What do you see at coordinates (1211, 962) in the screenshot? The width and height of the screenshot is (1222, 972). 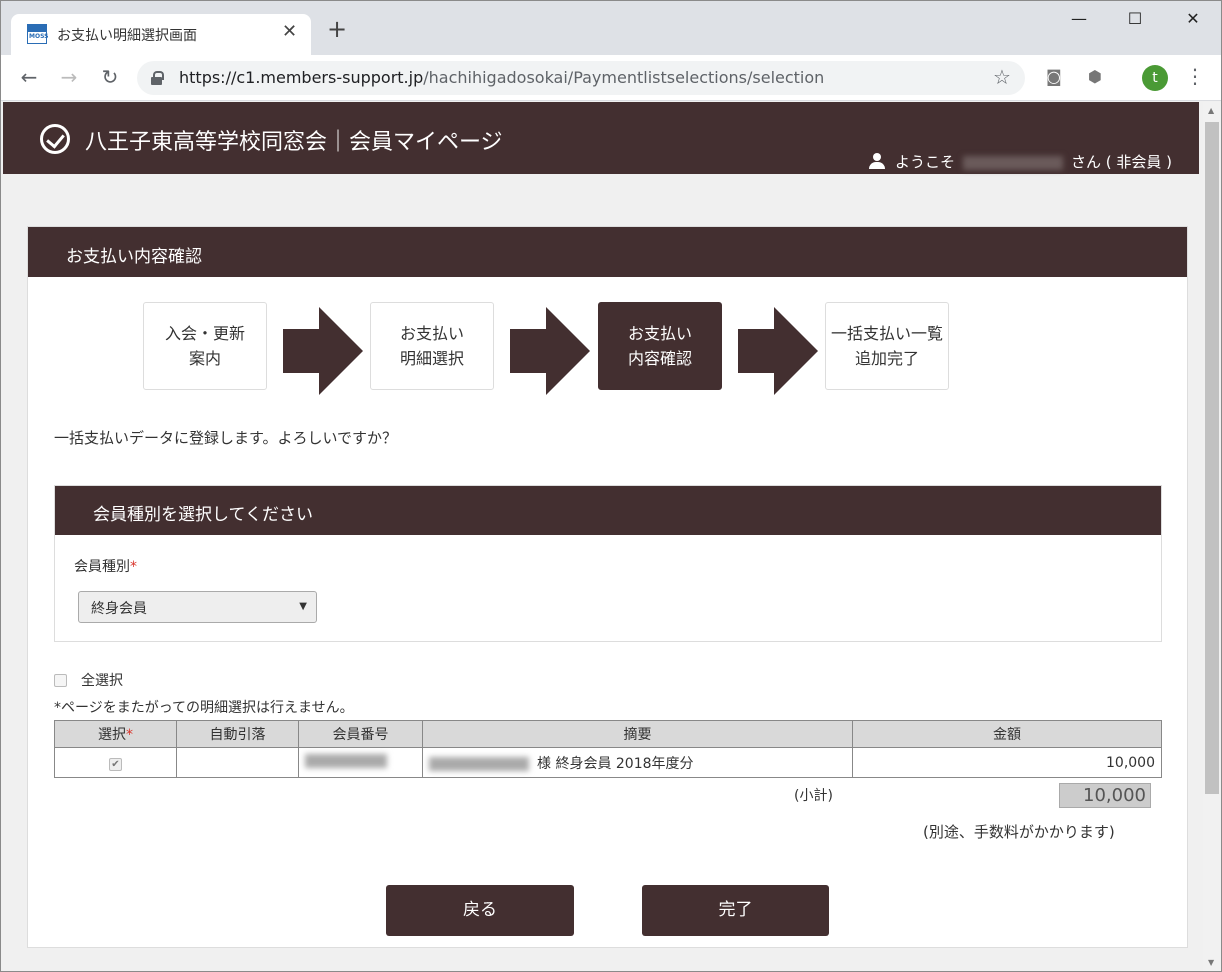 I see `scroll-down-icon: ▼` at bounding box center [1211, 962].